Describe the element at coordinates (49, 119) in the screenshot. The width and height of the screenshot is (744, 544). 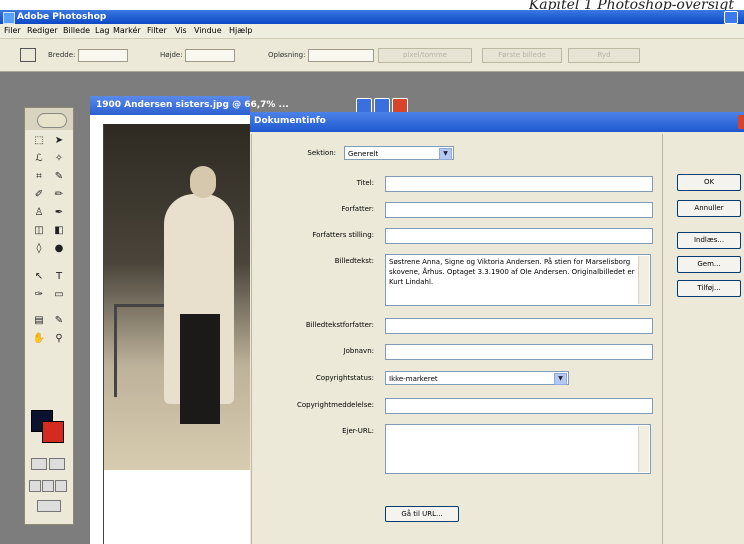
I see `toolbox-header` at that location.